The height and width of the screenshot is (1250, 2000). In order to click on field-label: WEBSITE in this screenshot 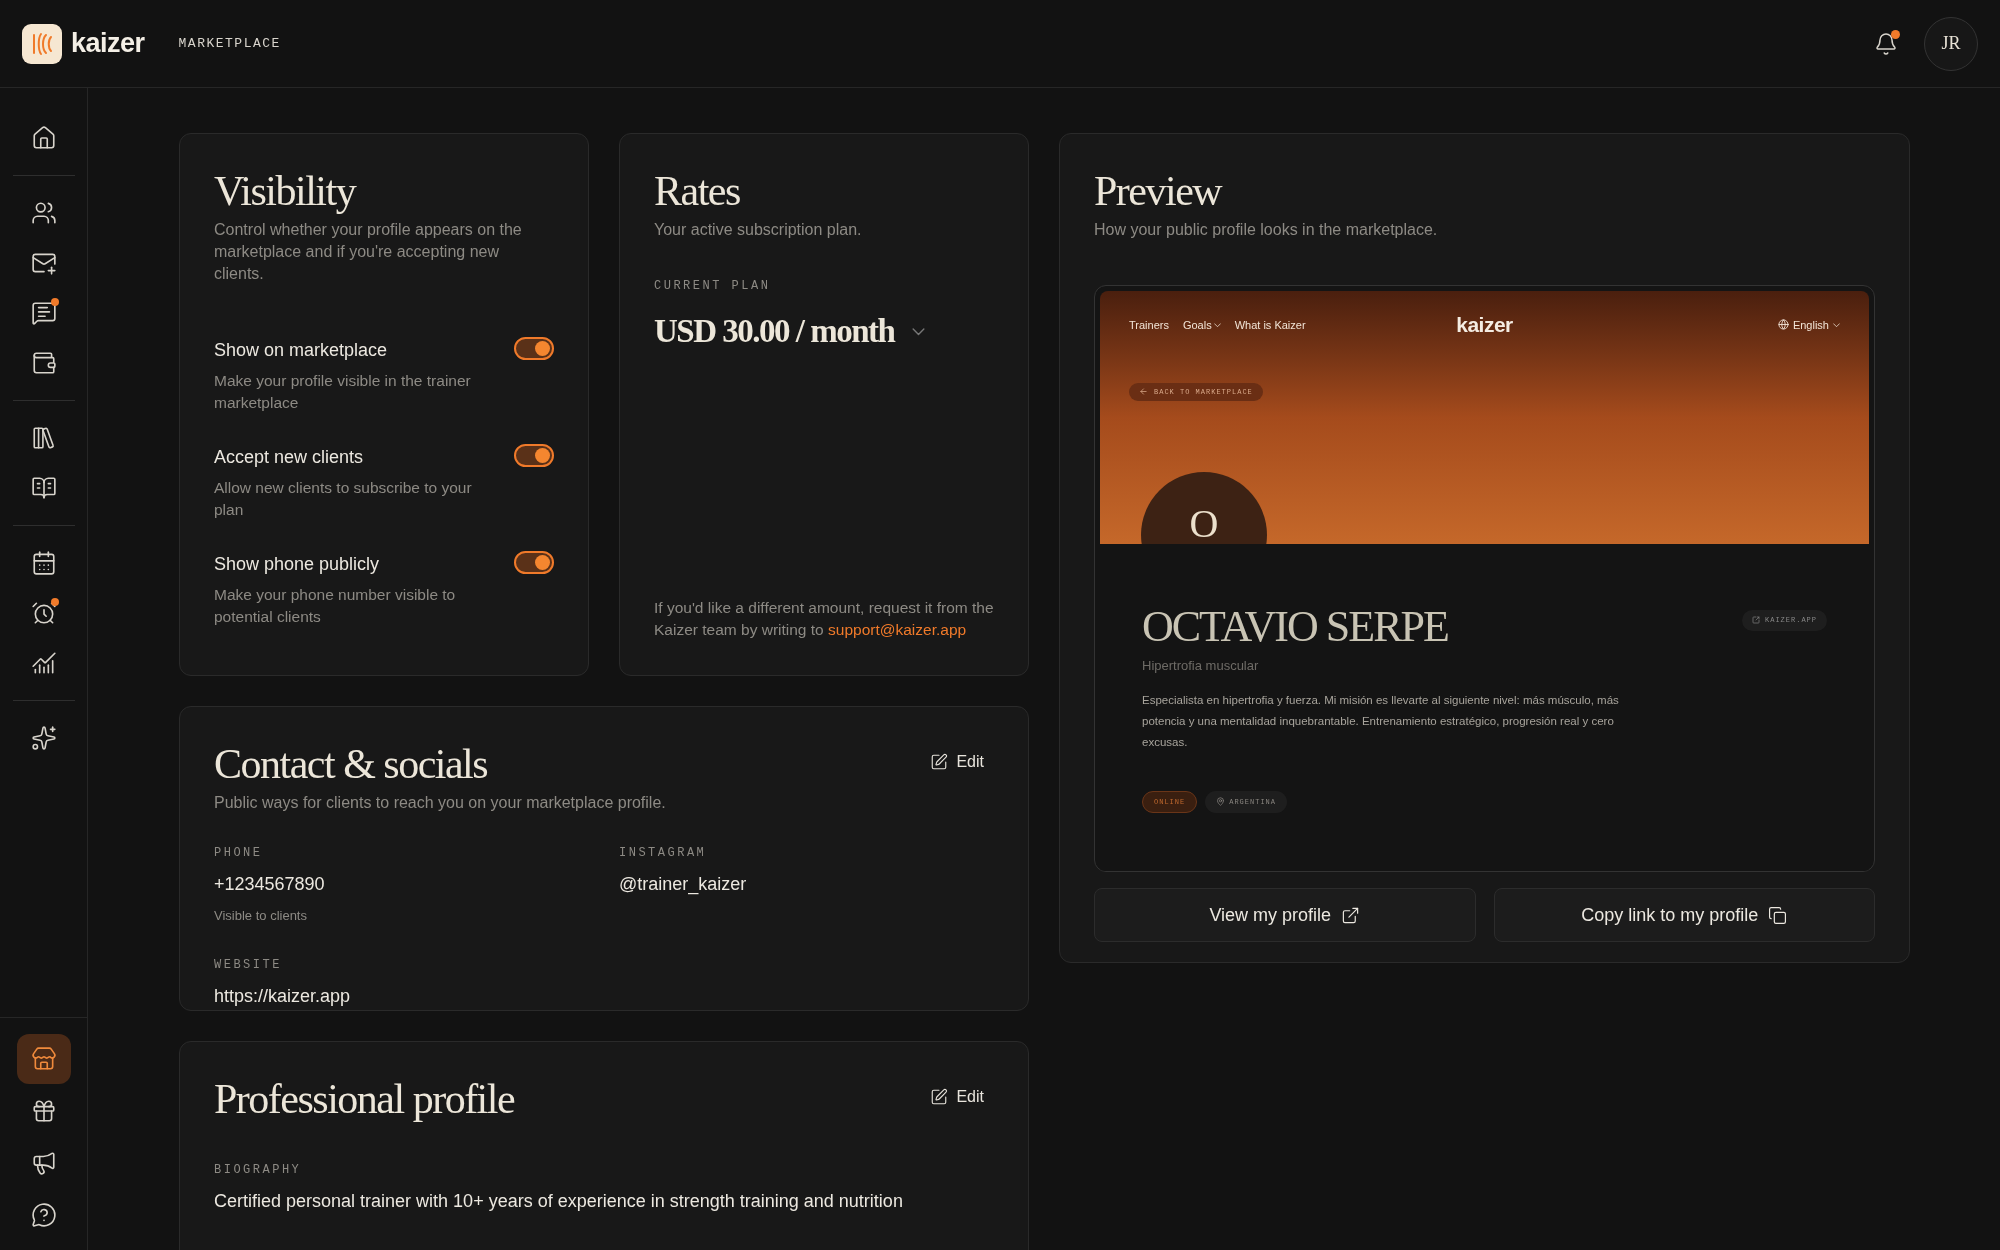, I will do `click(248, 965)`.